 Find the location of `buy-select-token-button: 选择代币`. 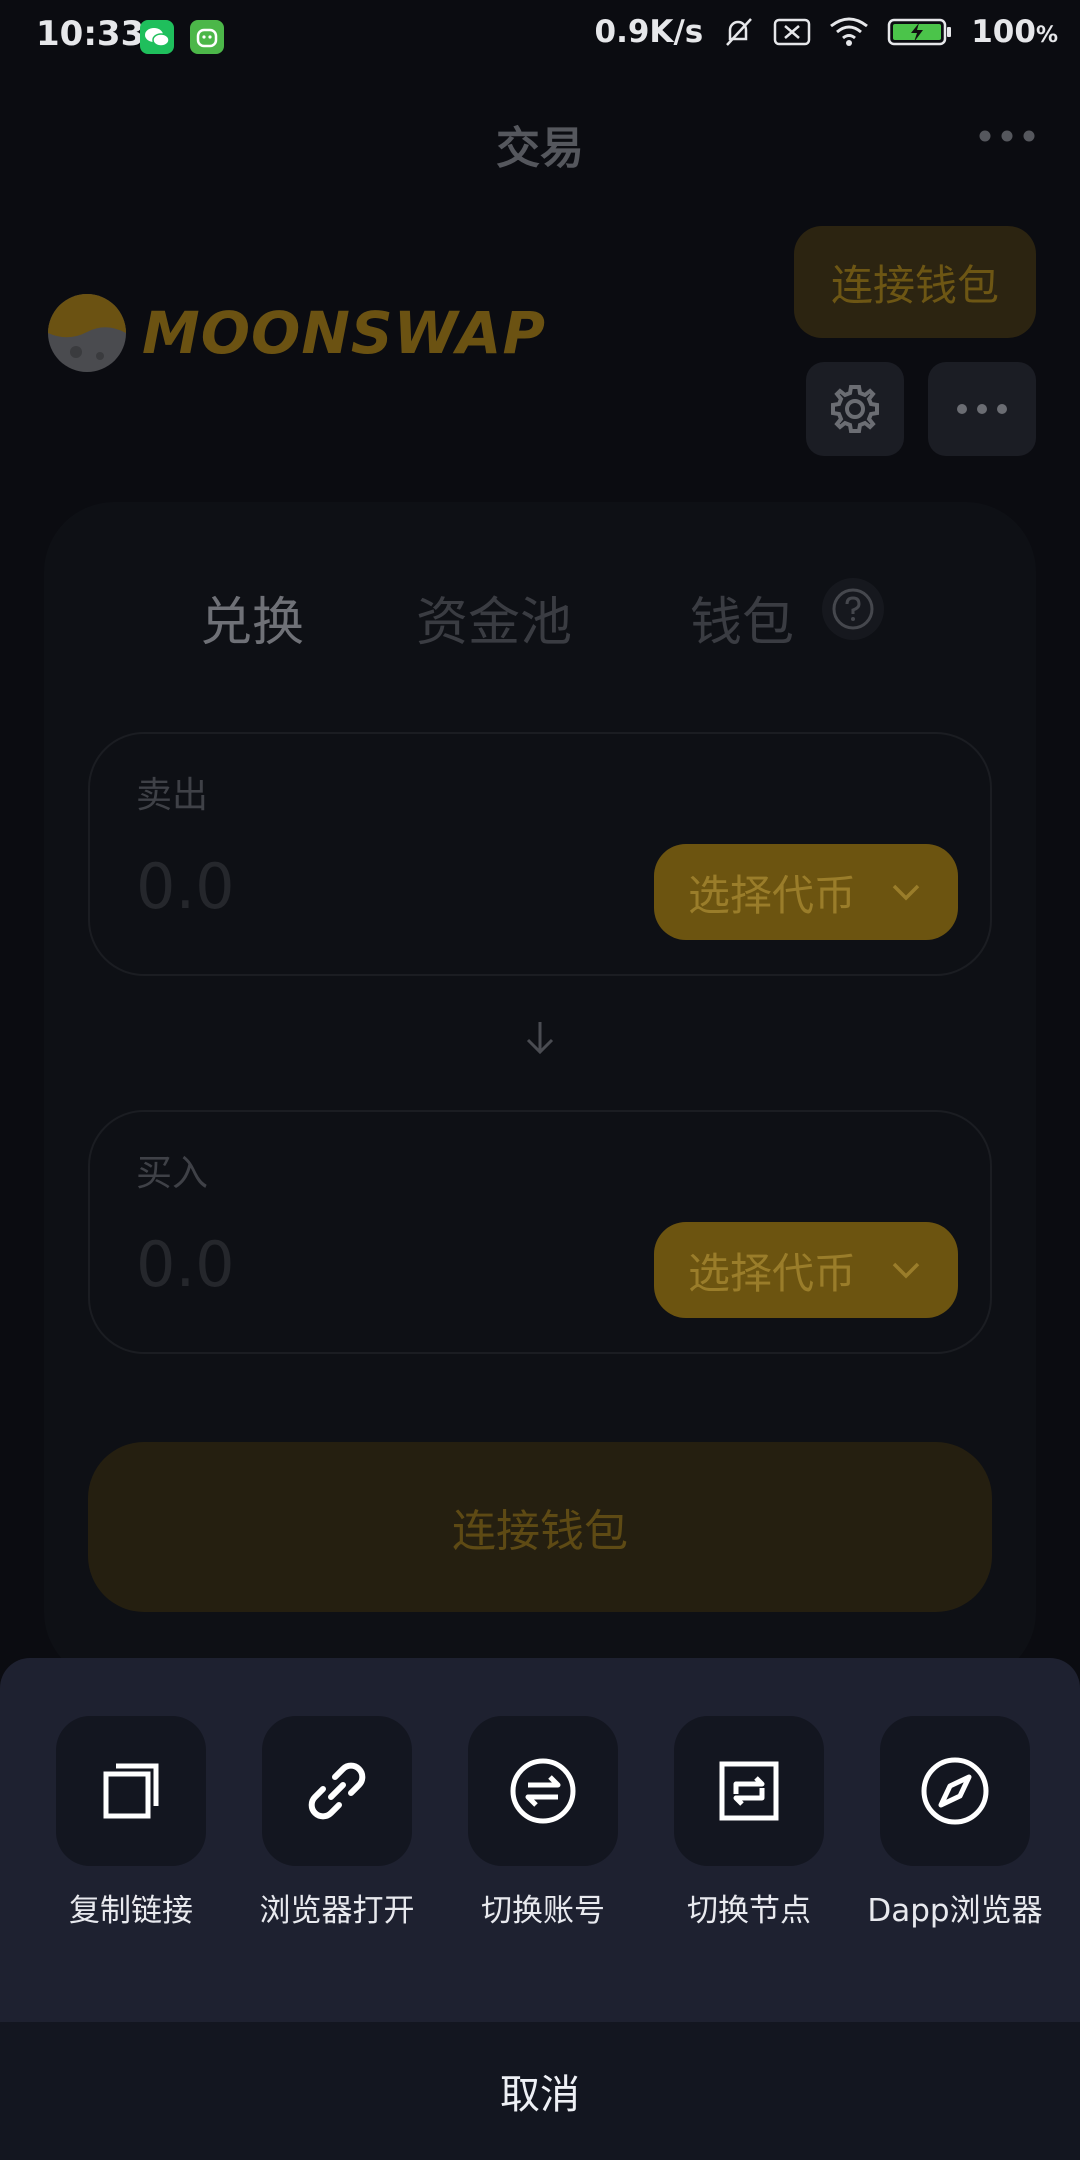

buy-select-token-button: 选择代币 is located at coordinates (806, 1270).